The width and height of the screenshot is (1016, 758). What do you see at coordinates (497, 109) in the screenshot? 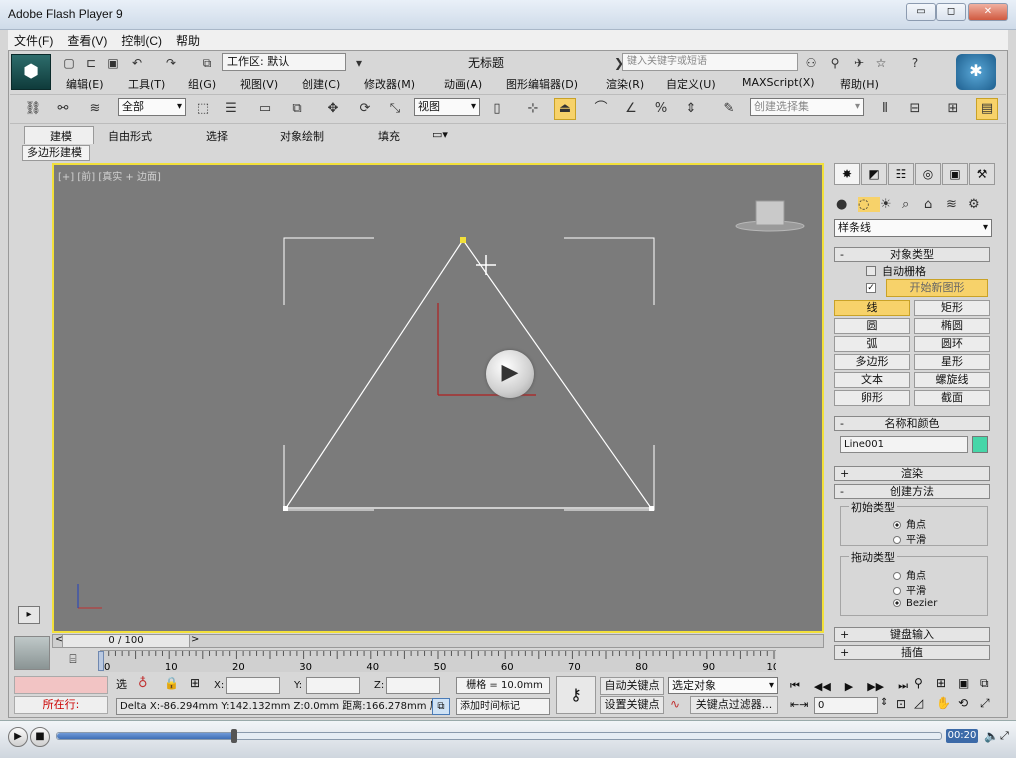
I see `pivot-center-icon: ▯` at bounding box center [497, 109].